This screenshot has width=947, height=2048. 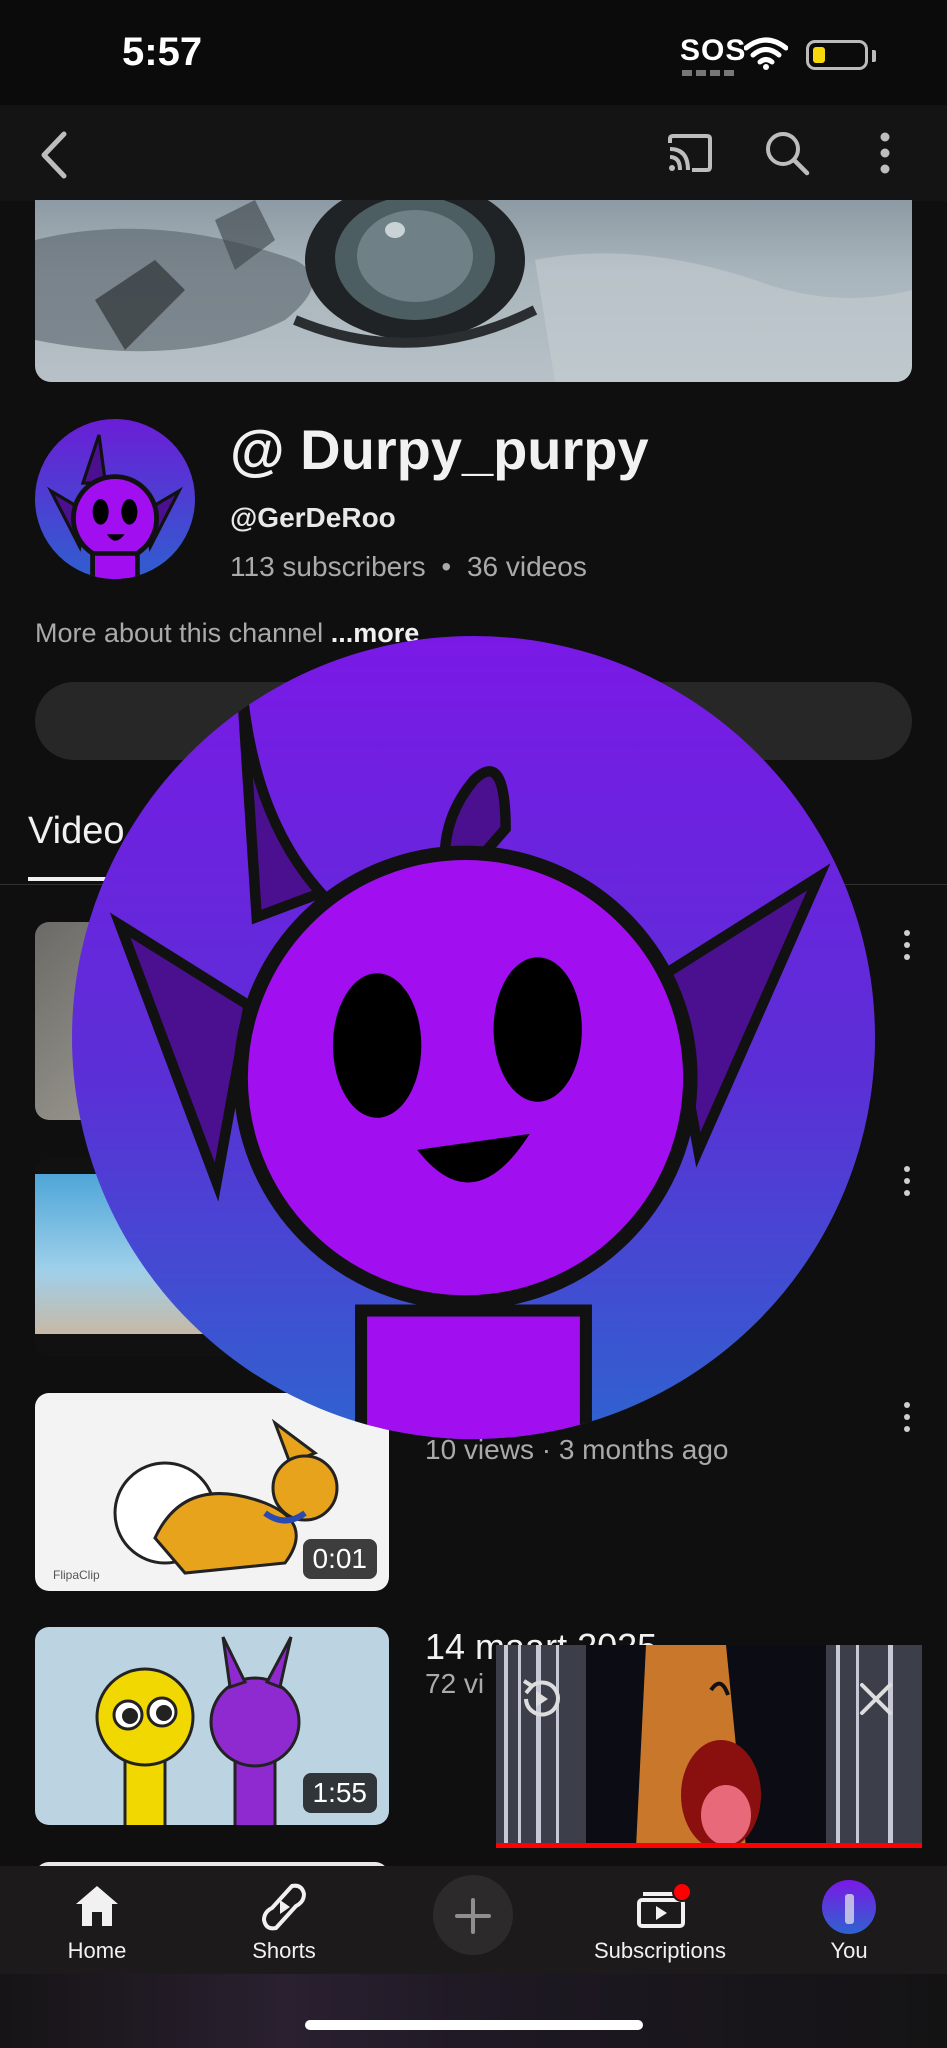 What do you see at coordinates (474, 2025) in the screenshot?
I see `home-indicator` at bounding box center [474, 2025].